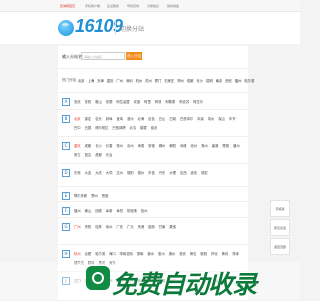 This screenshot has width=320, height=301. What do you see at coordinates (77, 127) in the screenshot?
I see `city-link: 巴中` at bounding box center [77, 127].